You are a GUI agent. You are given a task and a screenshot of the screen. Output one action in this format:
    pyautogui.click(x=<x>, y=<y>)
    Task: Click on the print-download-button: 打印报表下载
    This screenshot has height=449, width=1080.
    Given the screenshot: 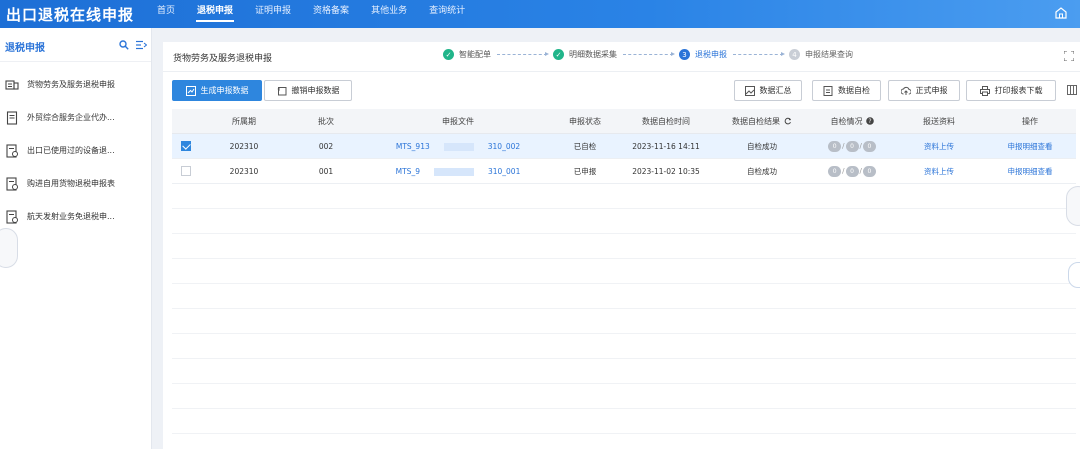 What is the action you would take?
    pyautogui.click(x=1011, y=90)
    